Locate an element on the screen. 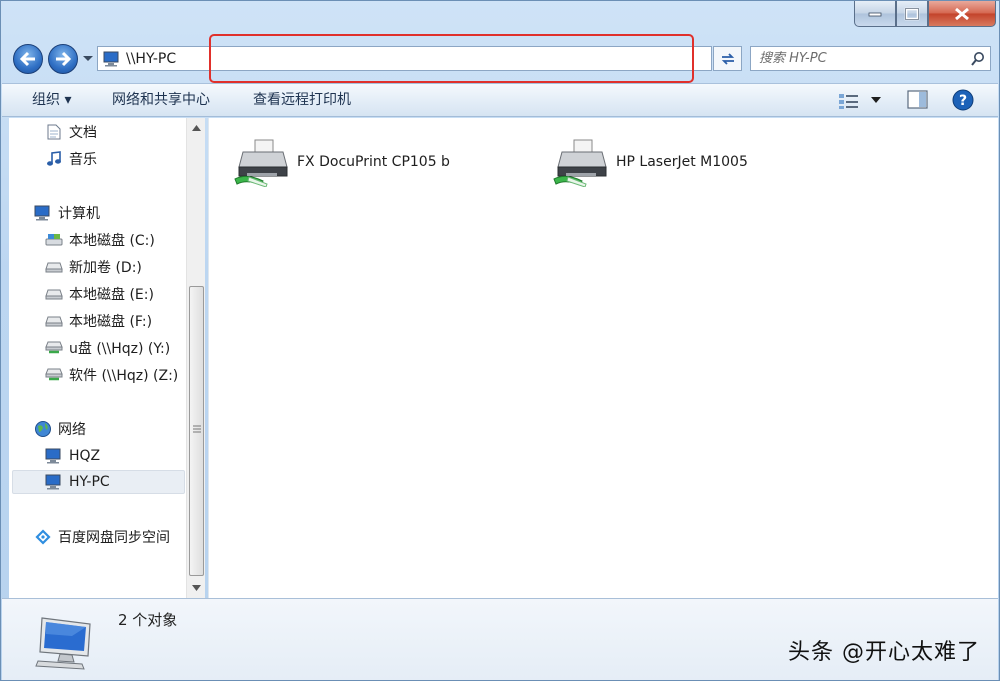  maximize-icon is located at coordinates (912, 13).